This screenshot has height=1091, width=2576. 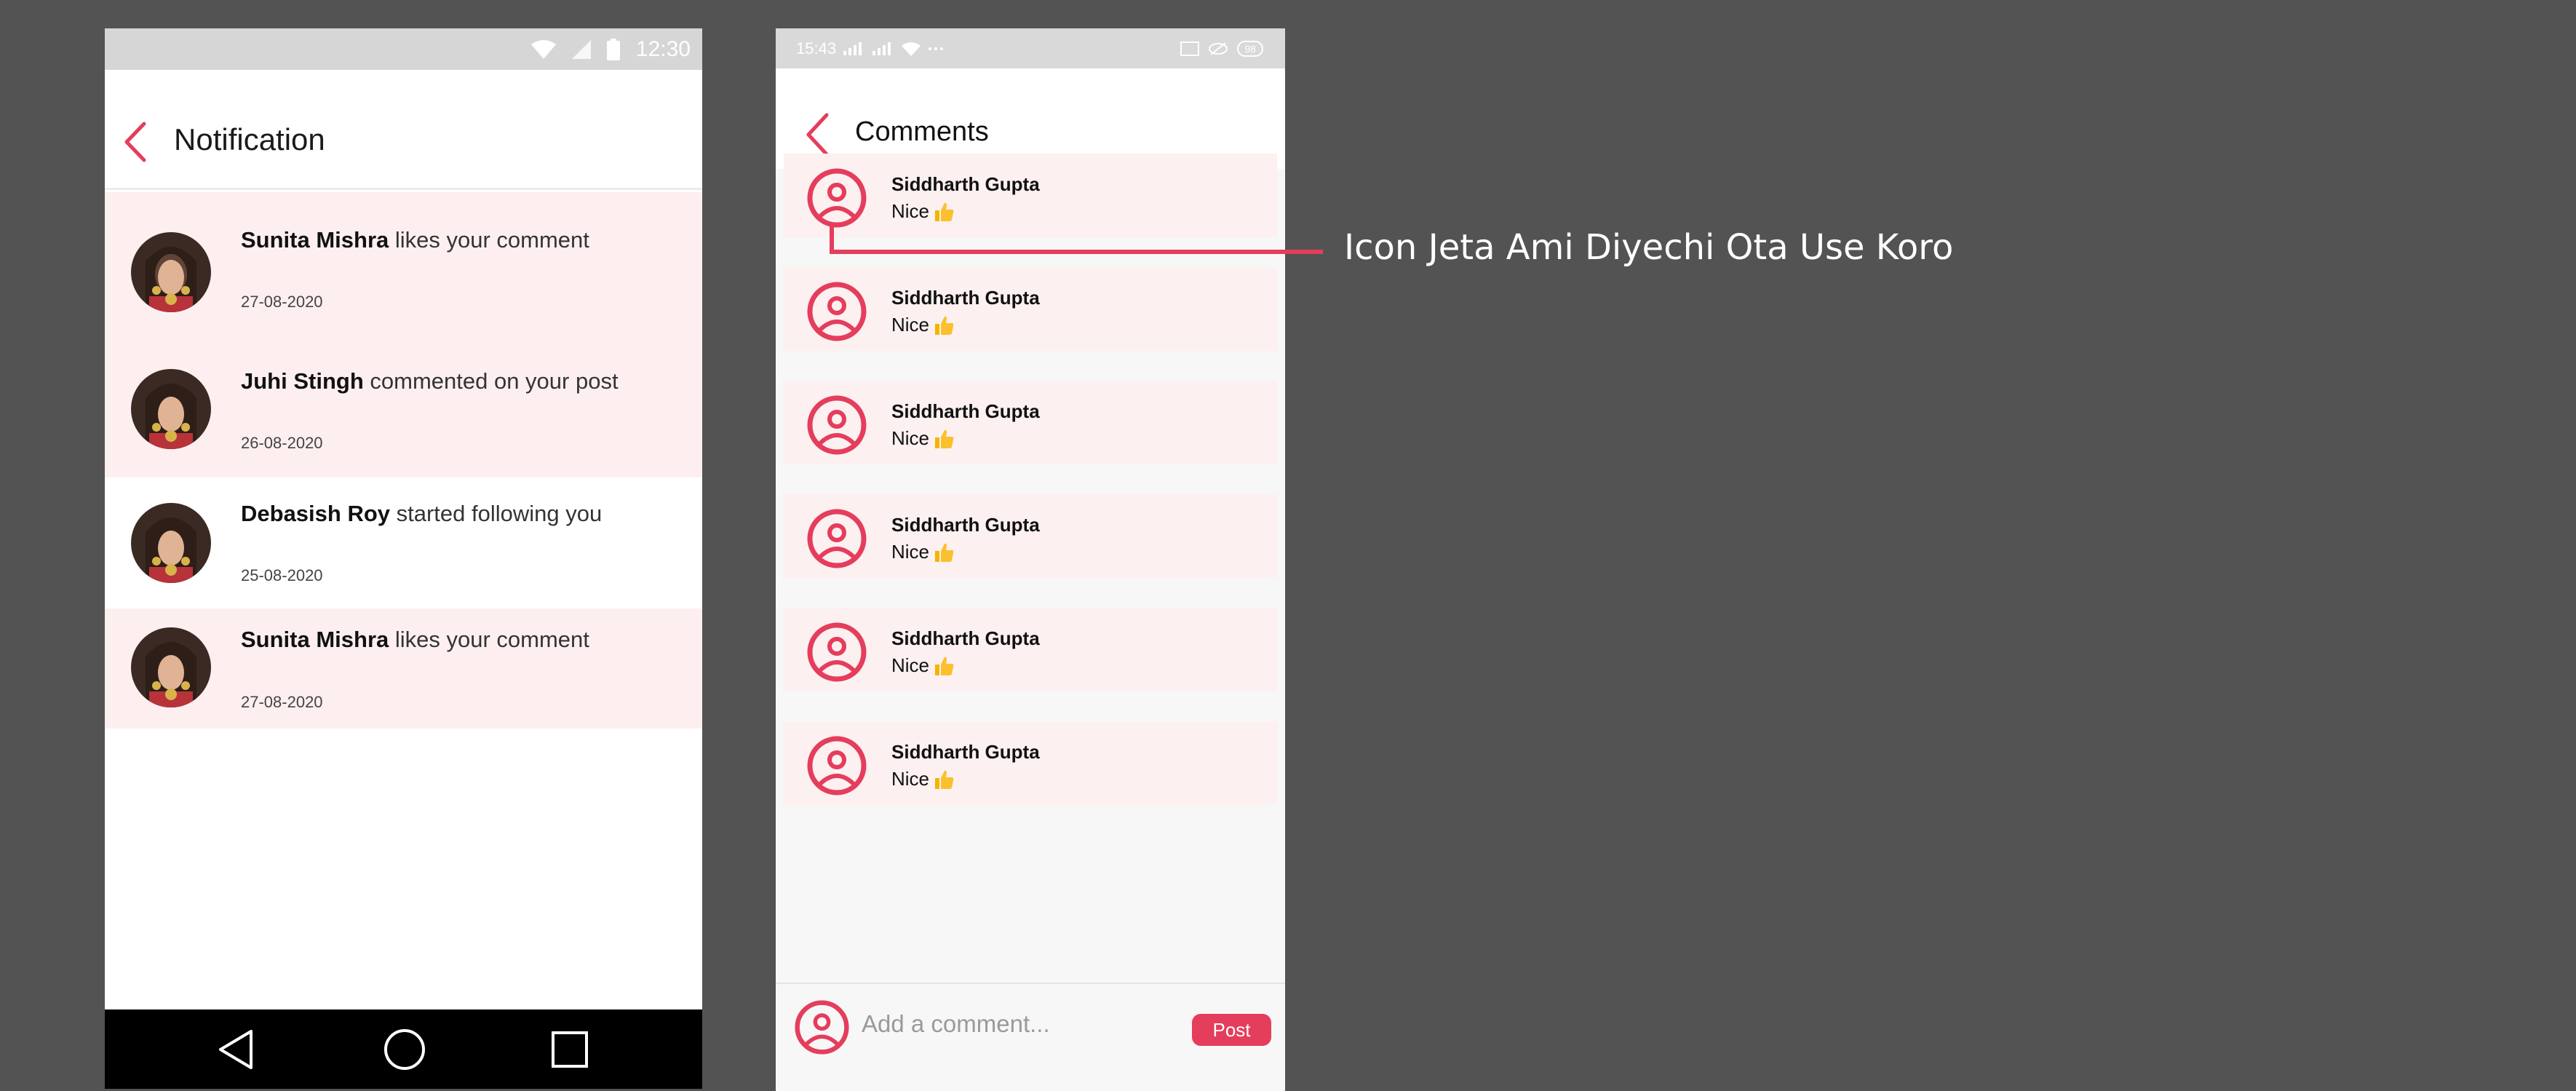 I want to click on comment-composer: Post, so click(x=1030, y=1023).